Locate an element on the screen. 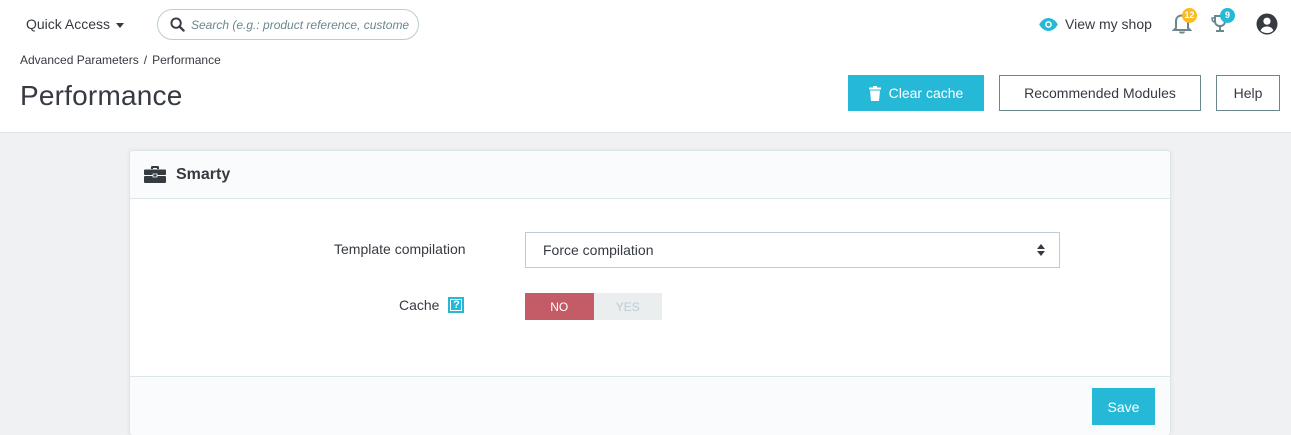 The image size is (1291, 435). view-my-shop-link: View my shop is located at coordinates (1095, 24).